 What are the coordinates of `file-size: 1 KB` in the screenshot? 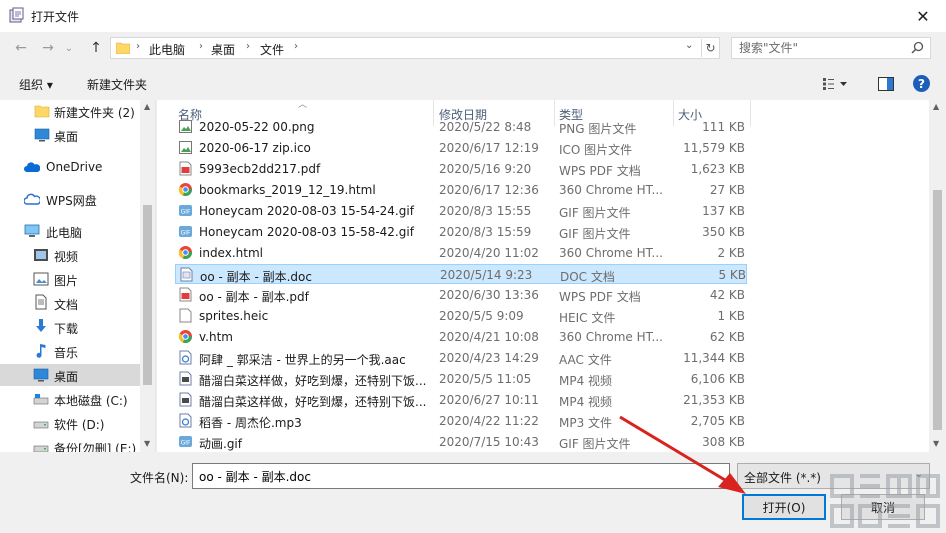 It's located at (731, 316).